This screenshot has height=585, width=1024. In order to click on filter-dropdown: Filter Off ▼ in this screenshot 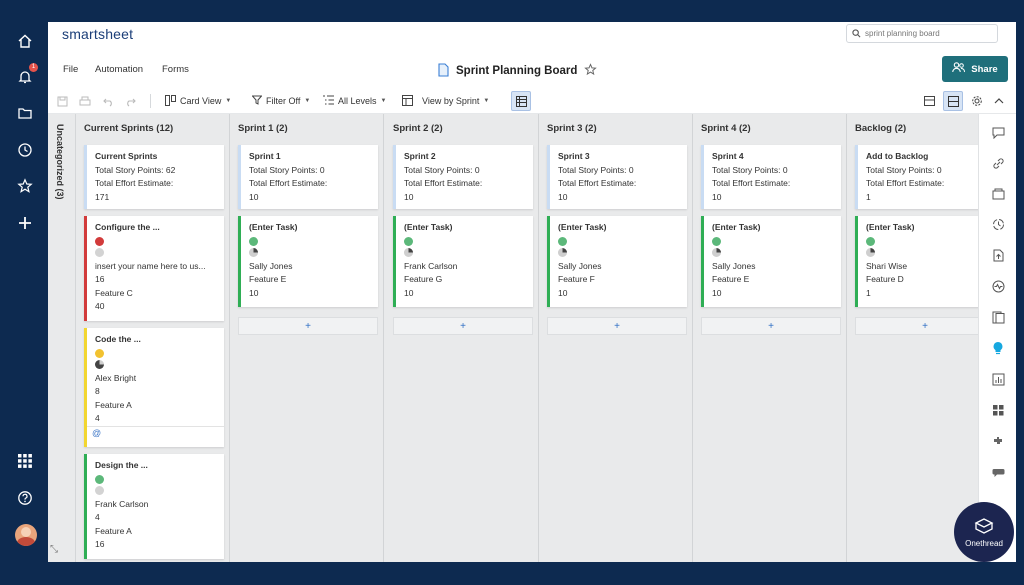, I will do `click(280, 101)`.